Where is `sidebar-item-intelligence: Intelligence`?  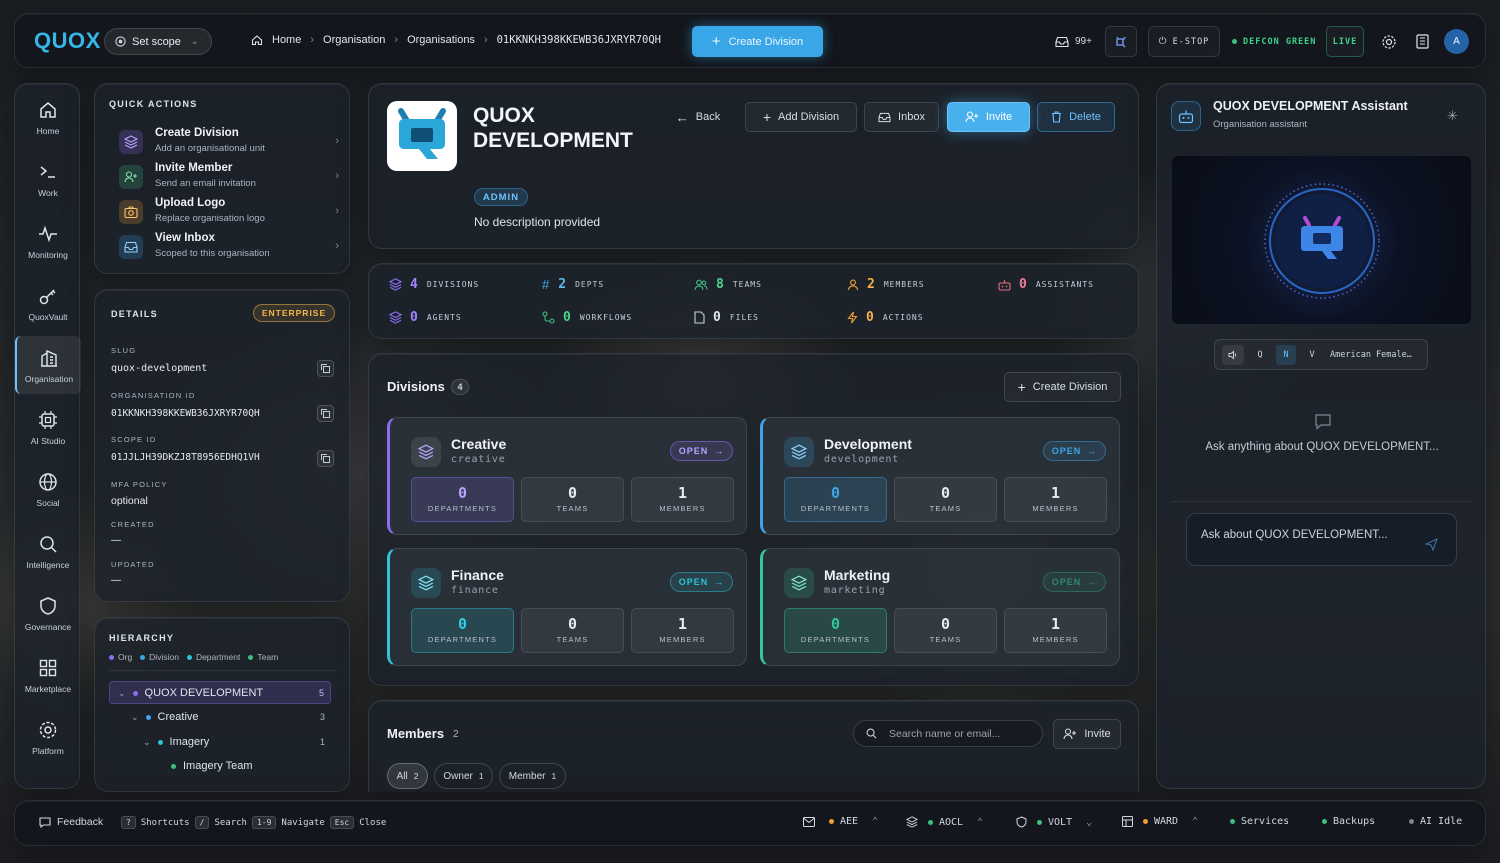
sidebar-item-intelligence: Intelligence is located at coordinates (48, 551).